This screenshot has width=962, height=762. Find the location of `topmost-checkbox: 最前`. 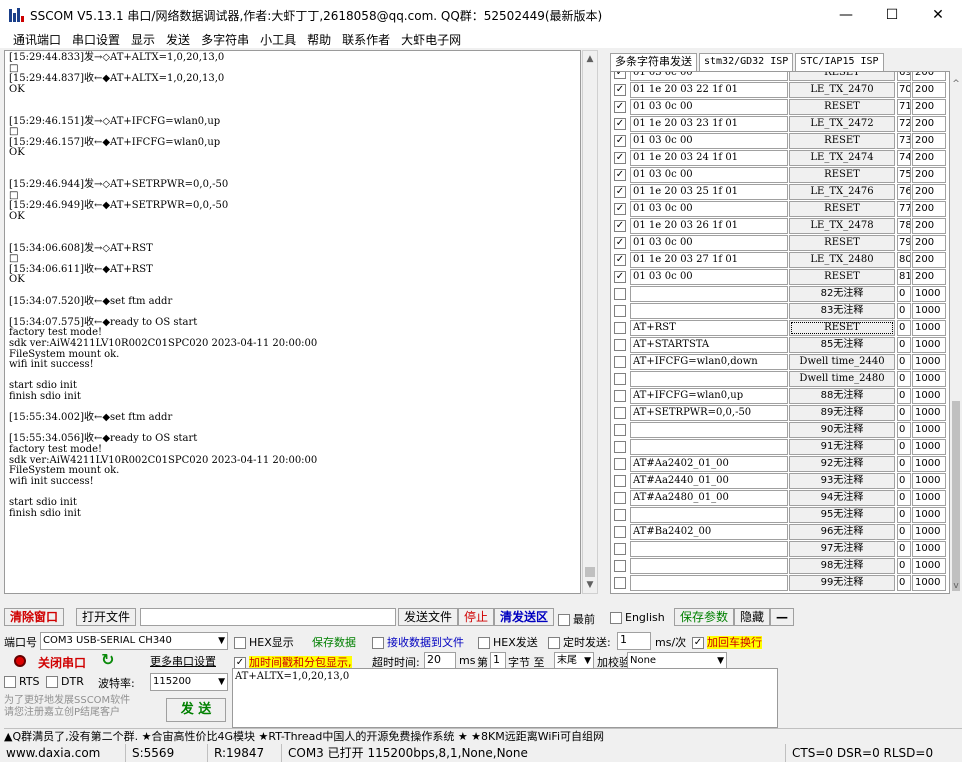

topmost-checkbox: 最前 is located at coordinates (576, 619).